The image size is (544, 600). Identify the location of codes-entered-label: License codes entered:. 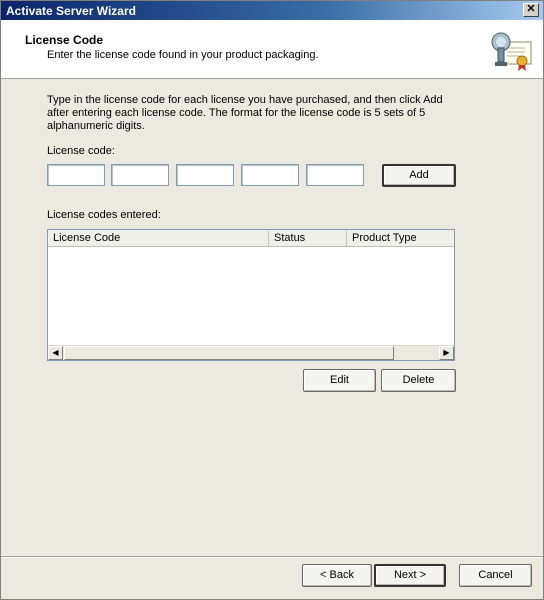
(104, 215).